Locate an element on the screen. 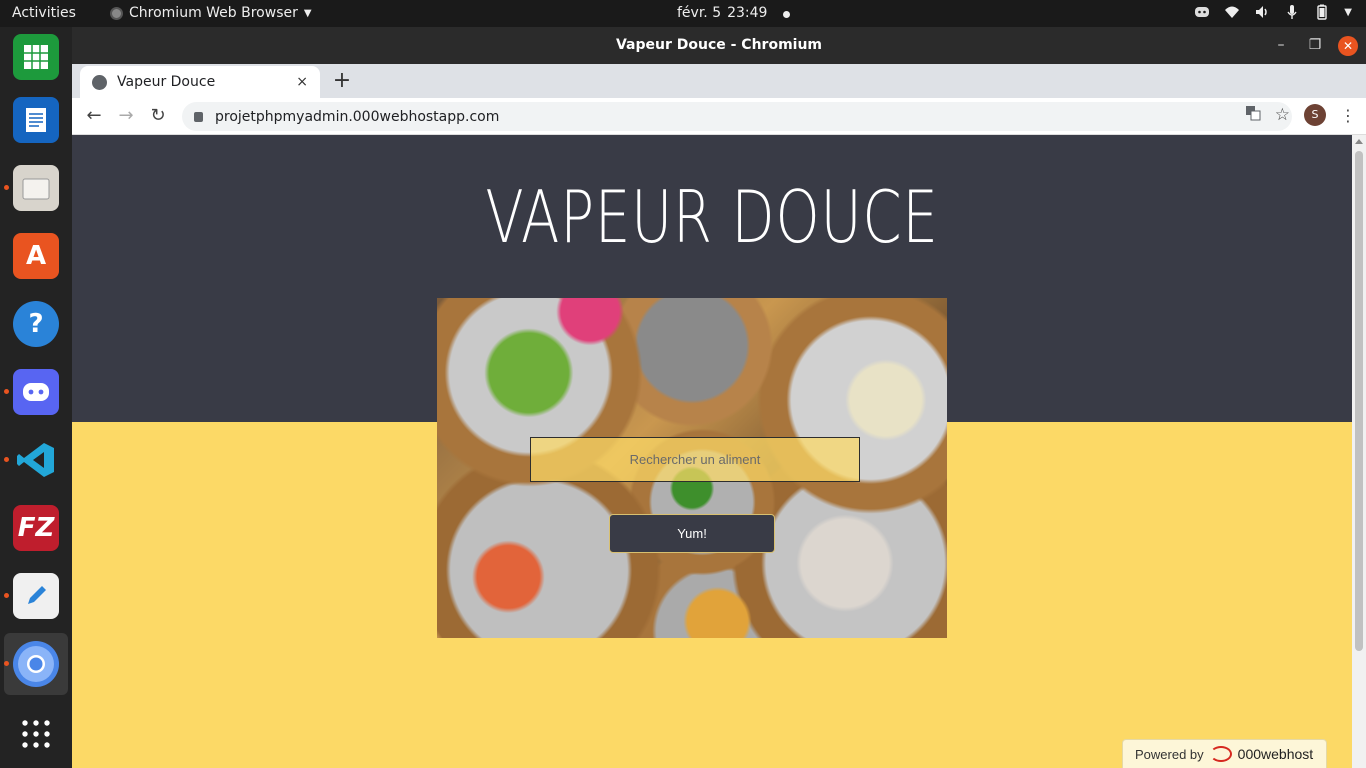  site-title: VAPEUR DOUCE is located at coordinates (712, 217).